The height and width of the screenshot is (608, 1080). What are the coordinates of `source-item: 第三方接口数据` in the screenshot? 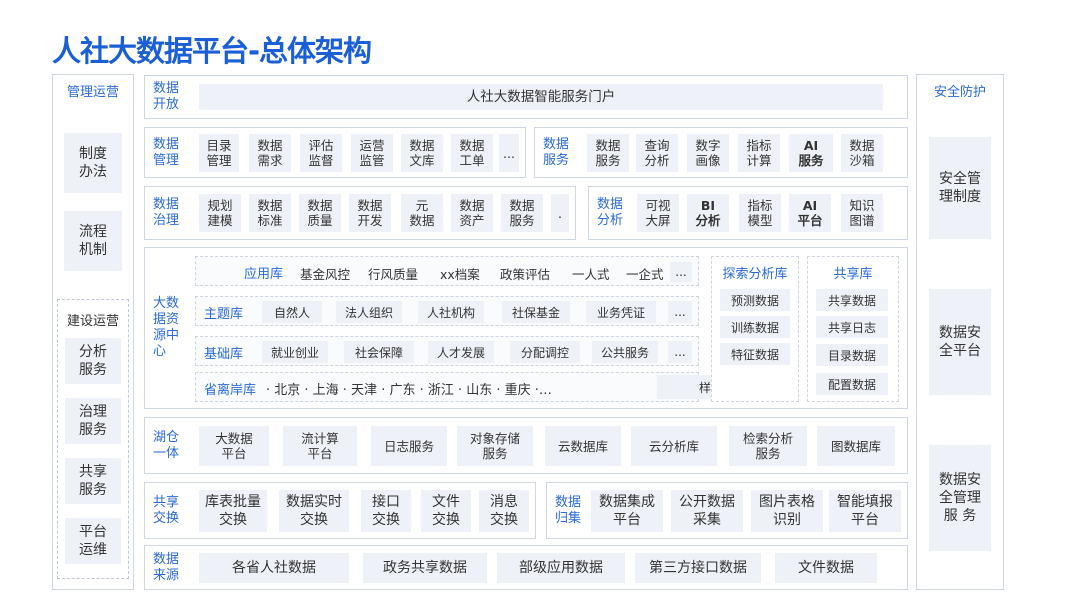 It's located at (698, 568).